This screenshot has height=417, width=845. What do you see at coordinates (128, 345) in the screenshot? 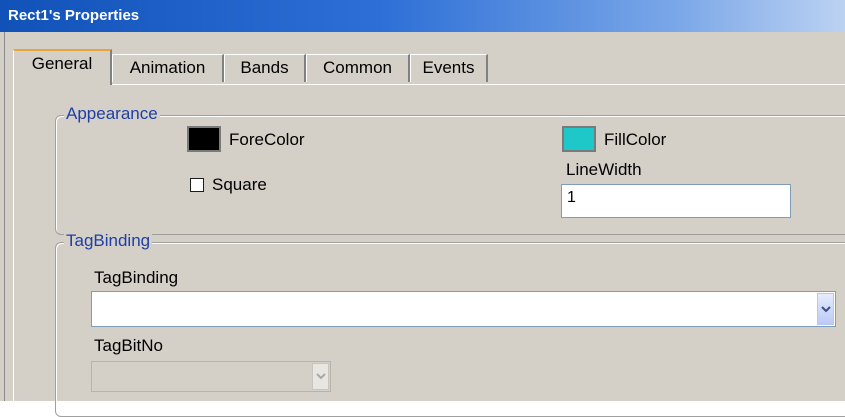
I see `tag-bit-no-label: TagBitNo` at bounding box center [128, 345].